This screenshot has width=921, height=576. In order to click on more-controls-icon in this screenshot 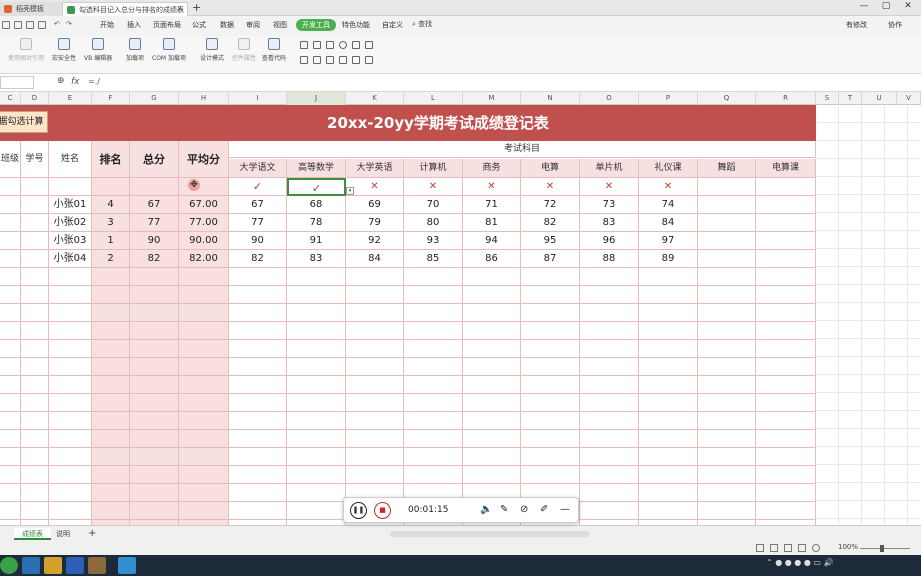, I will do `click(369, 60)`.